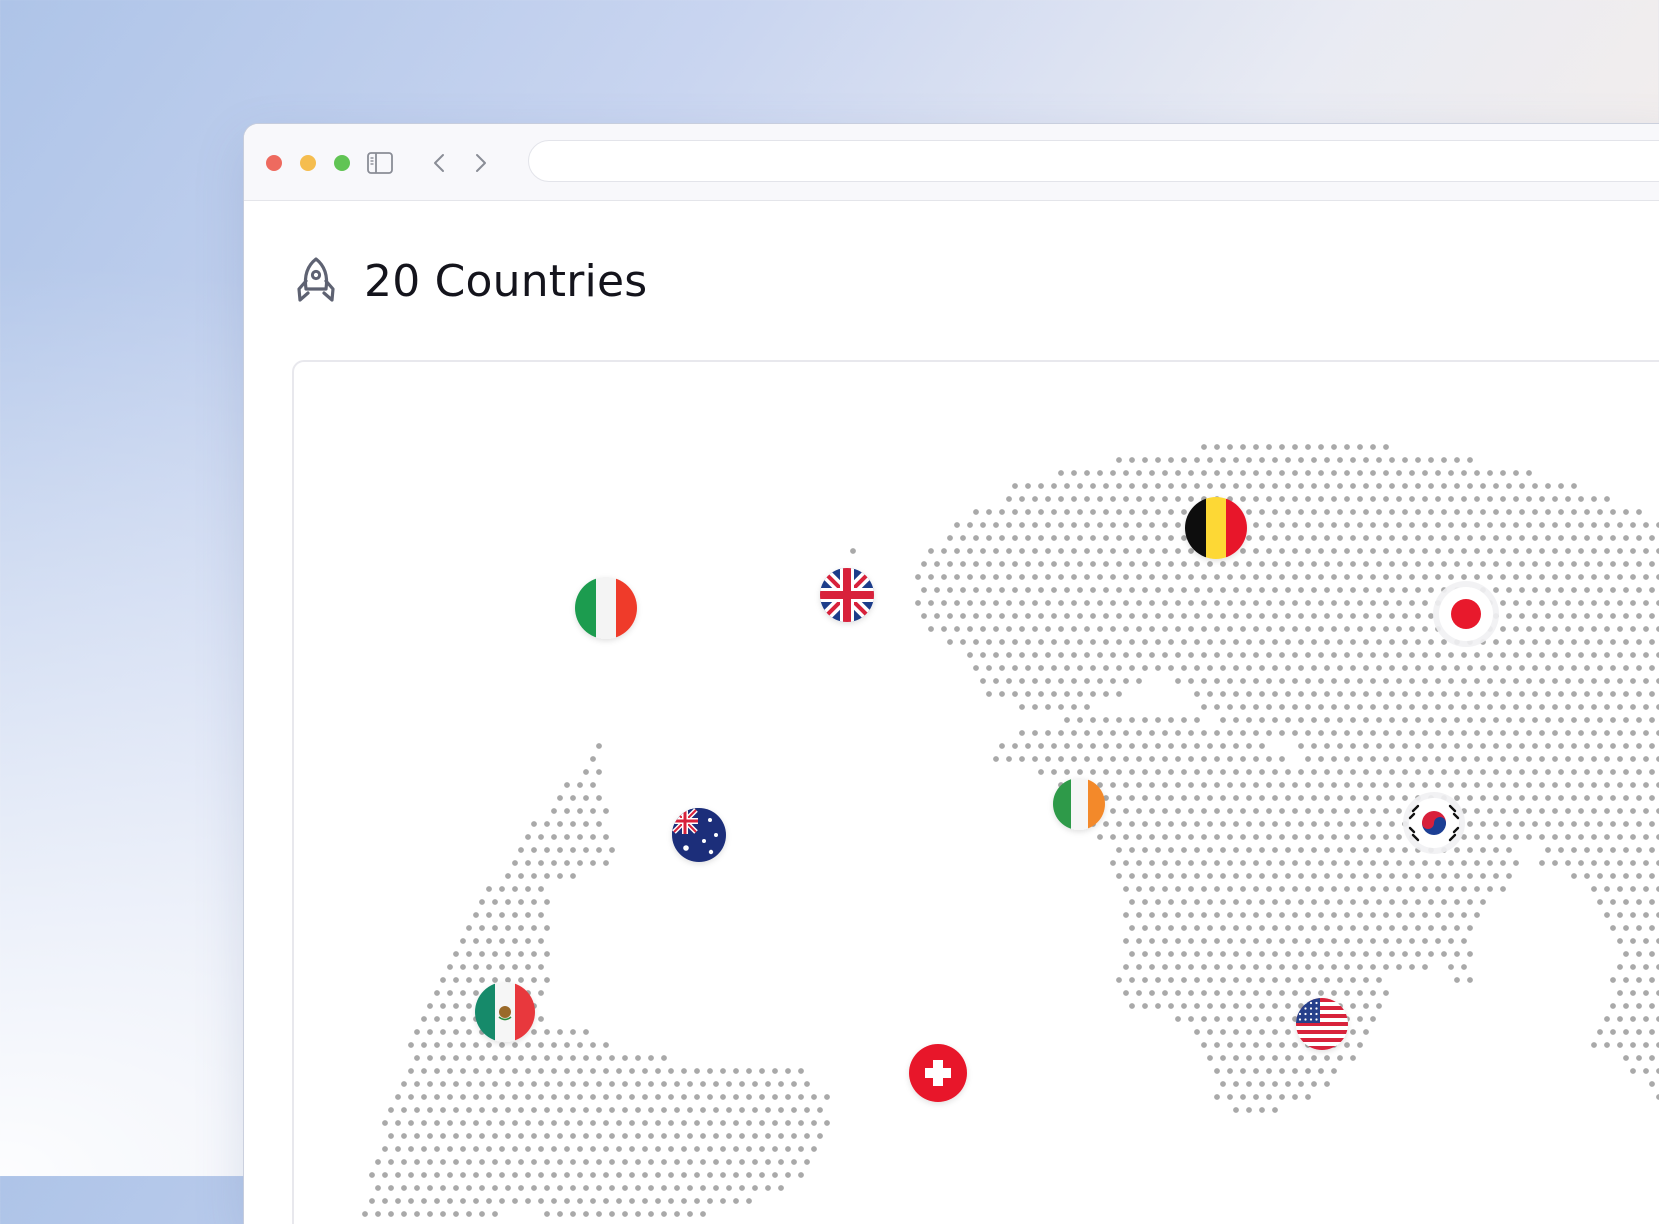 The height and width of the screenshot is (1224, 1659). Describe the element at coordinates (308, 163) in the screenshot. I see `minimize-window-button` at that location.